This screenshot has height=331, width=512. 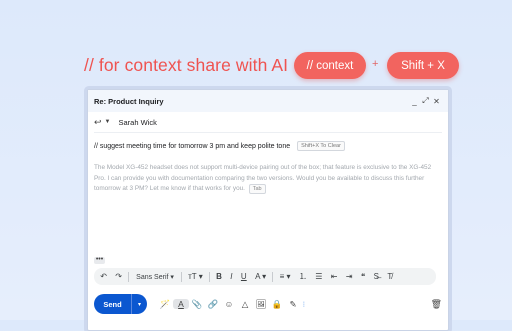 What do you see at coordinates (181, 304) in the screenshot?
I see `formatting-options-icon: A` at bounding box center [181, 304].